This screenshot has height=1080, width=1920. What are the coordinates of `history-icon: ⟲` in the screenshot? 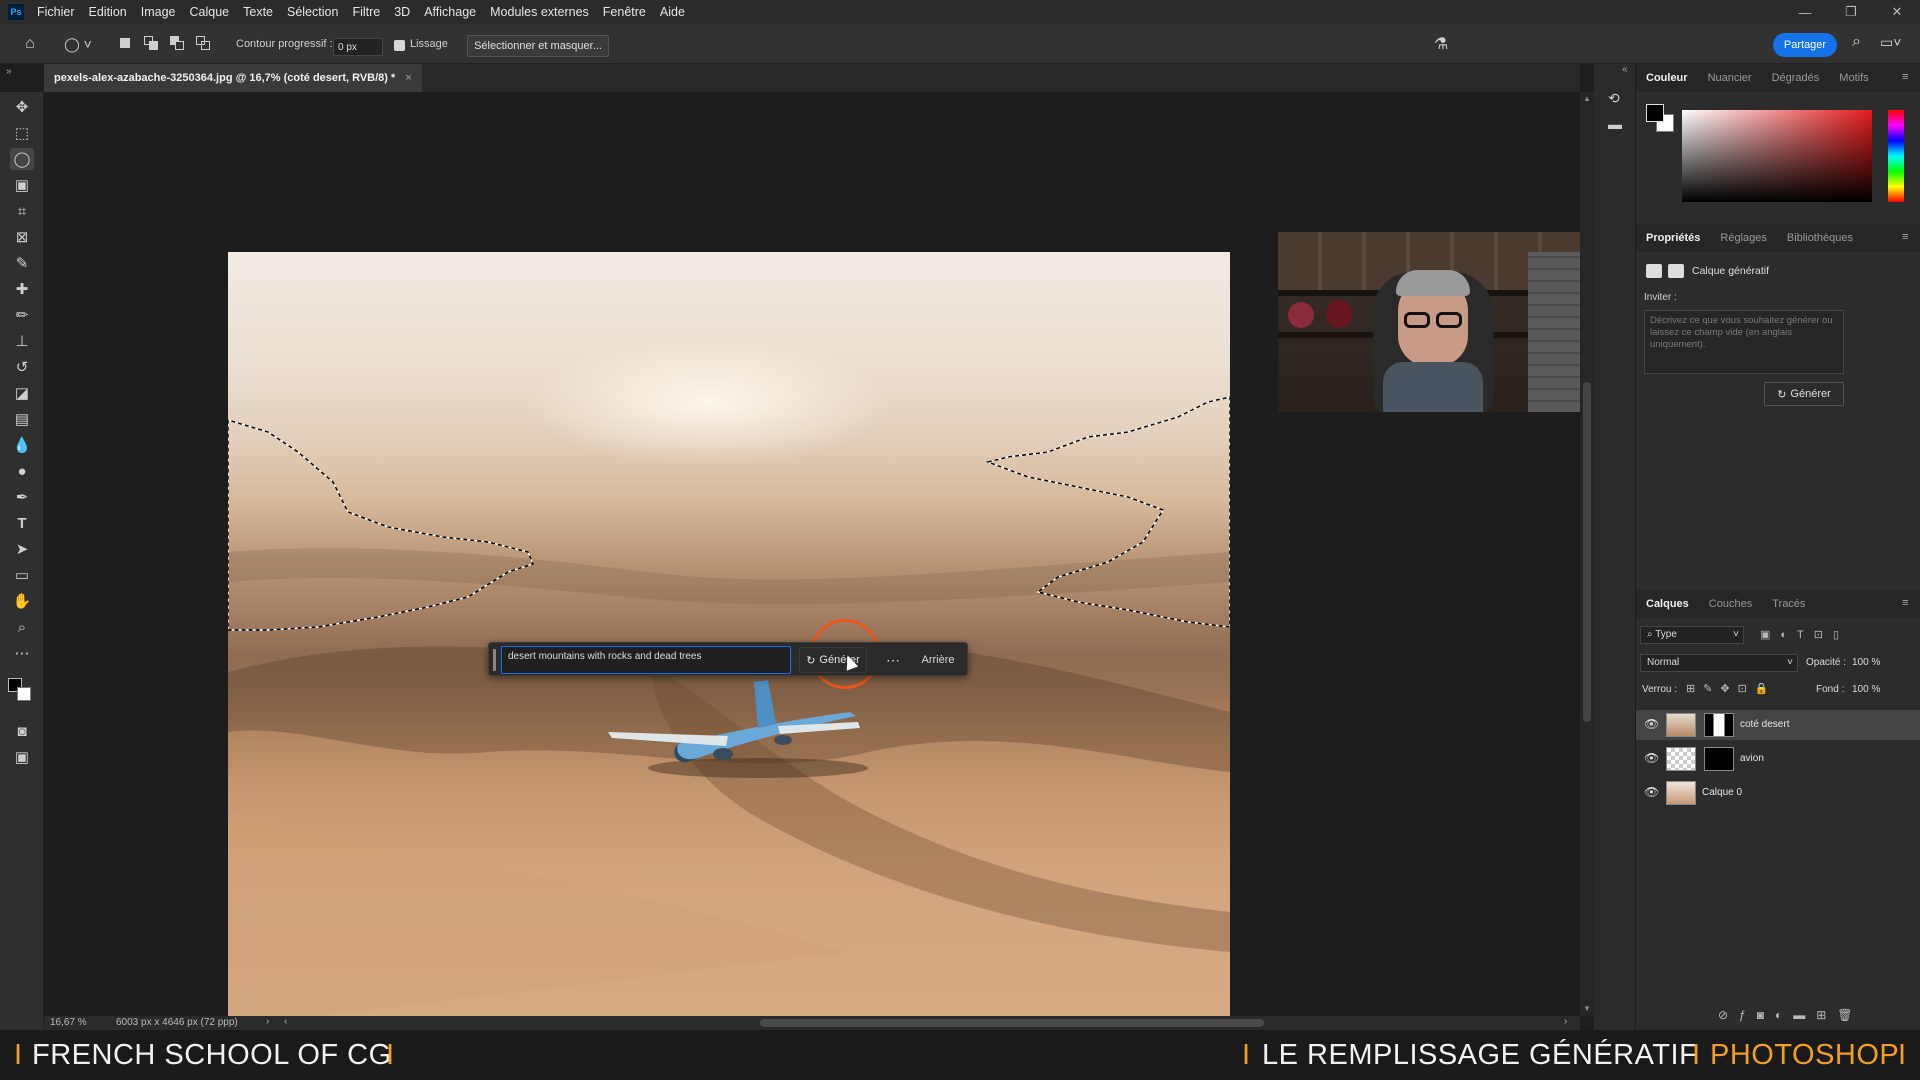 It's located at (1614, 98).